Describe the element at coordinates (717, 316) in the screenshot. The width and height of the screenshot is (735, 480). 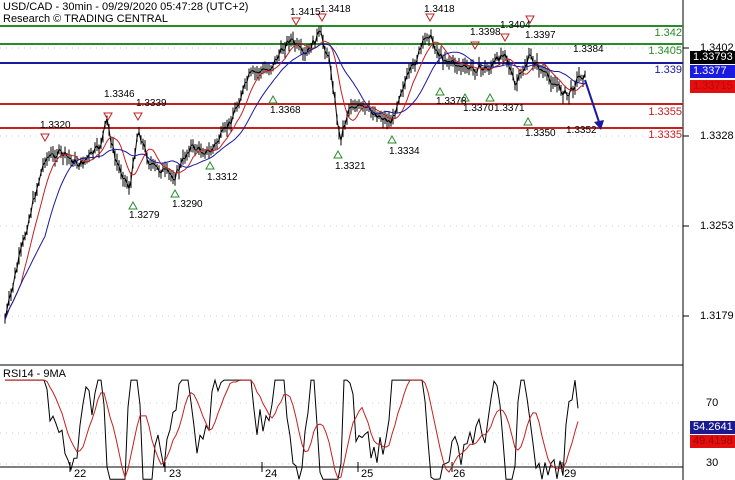
I see `price-axis-tick: 1.3179` at that location.